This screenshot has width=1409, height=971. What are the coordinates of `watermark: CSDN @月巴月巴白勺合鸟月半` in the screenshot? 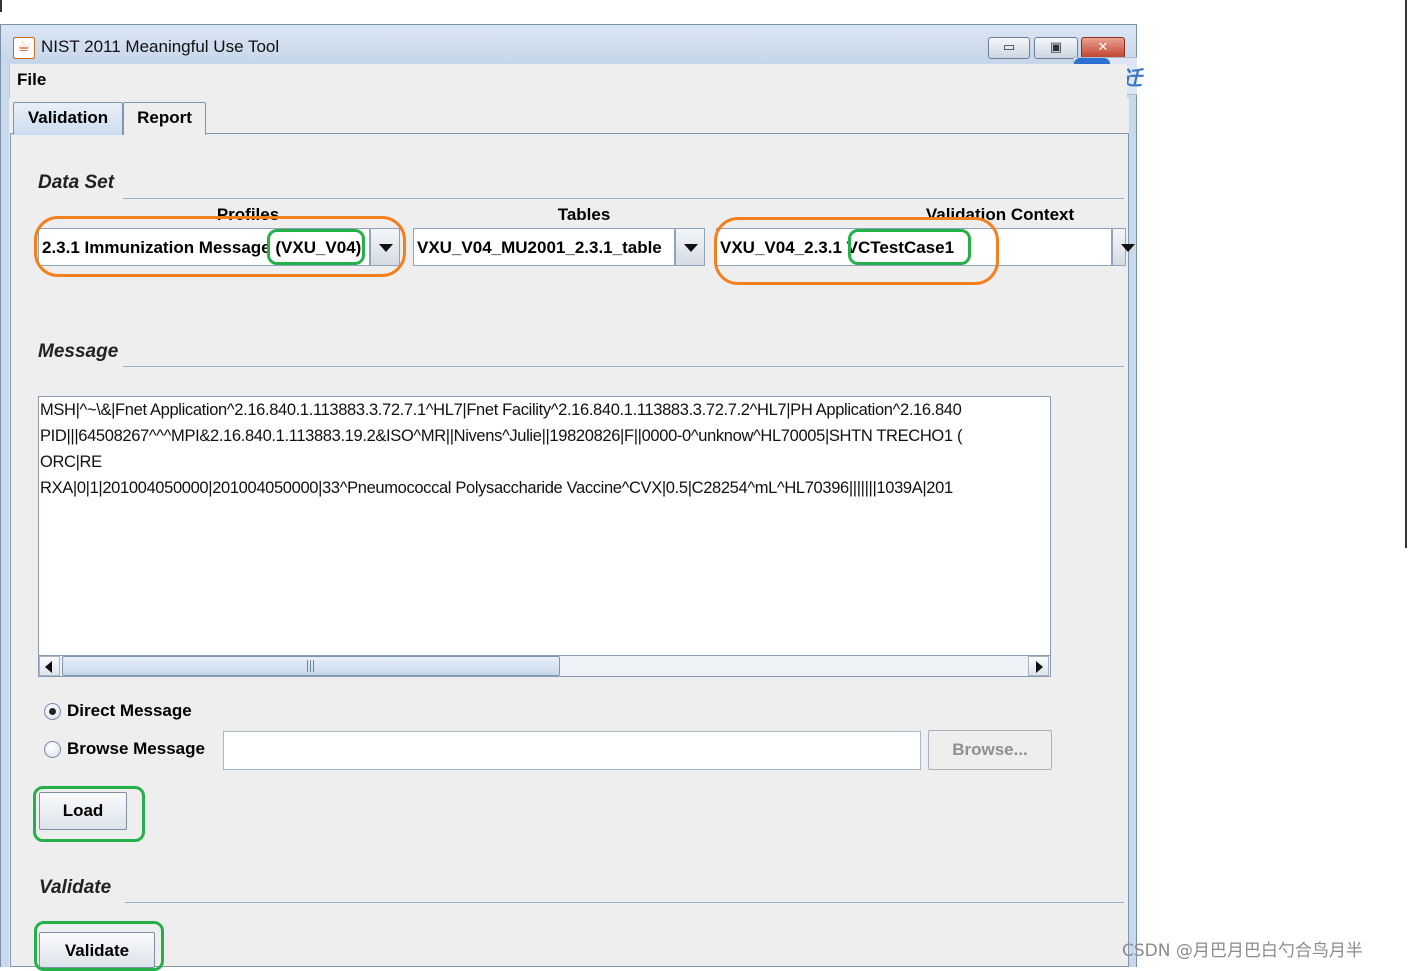 It's located at (1242, 951).